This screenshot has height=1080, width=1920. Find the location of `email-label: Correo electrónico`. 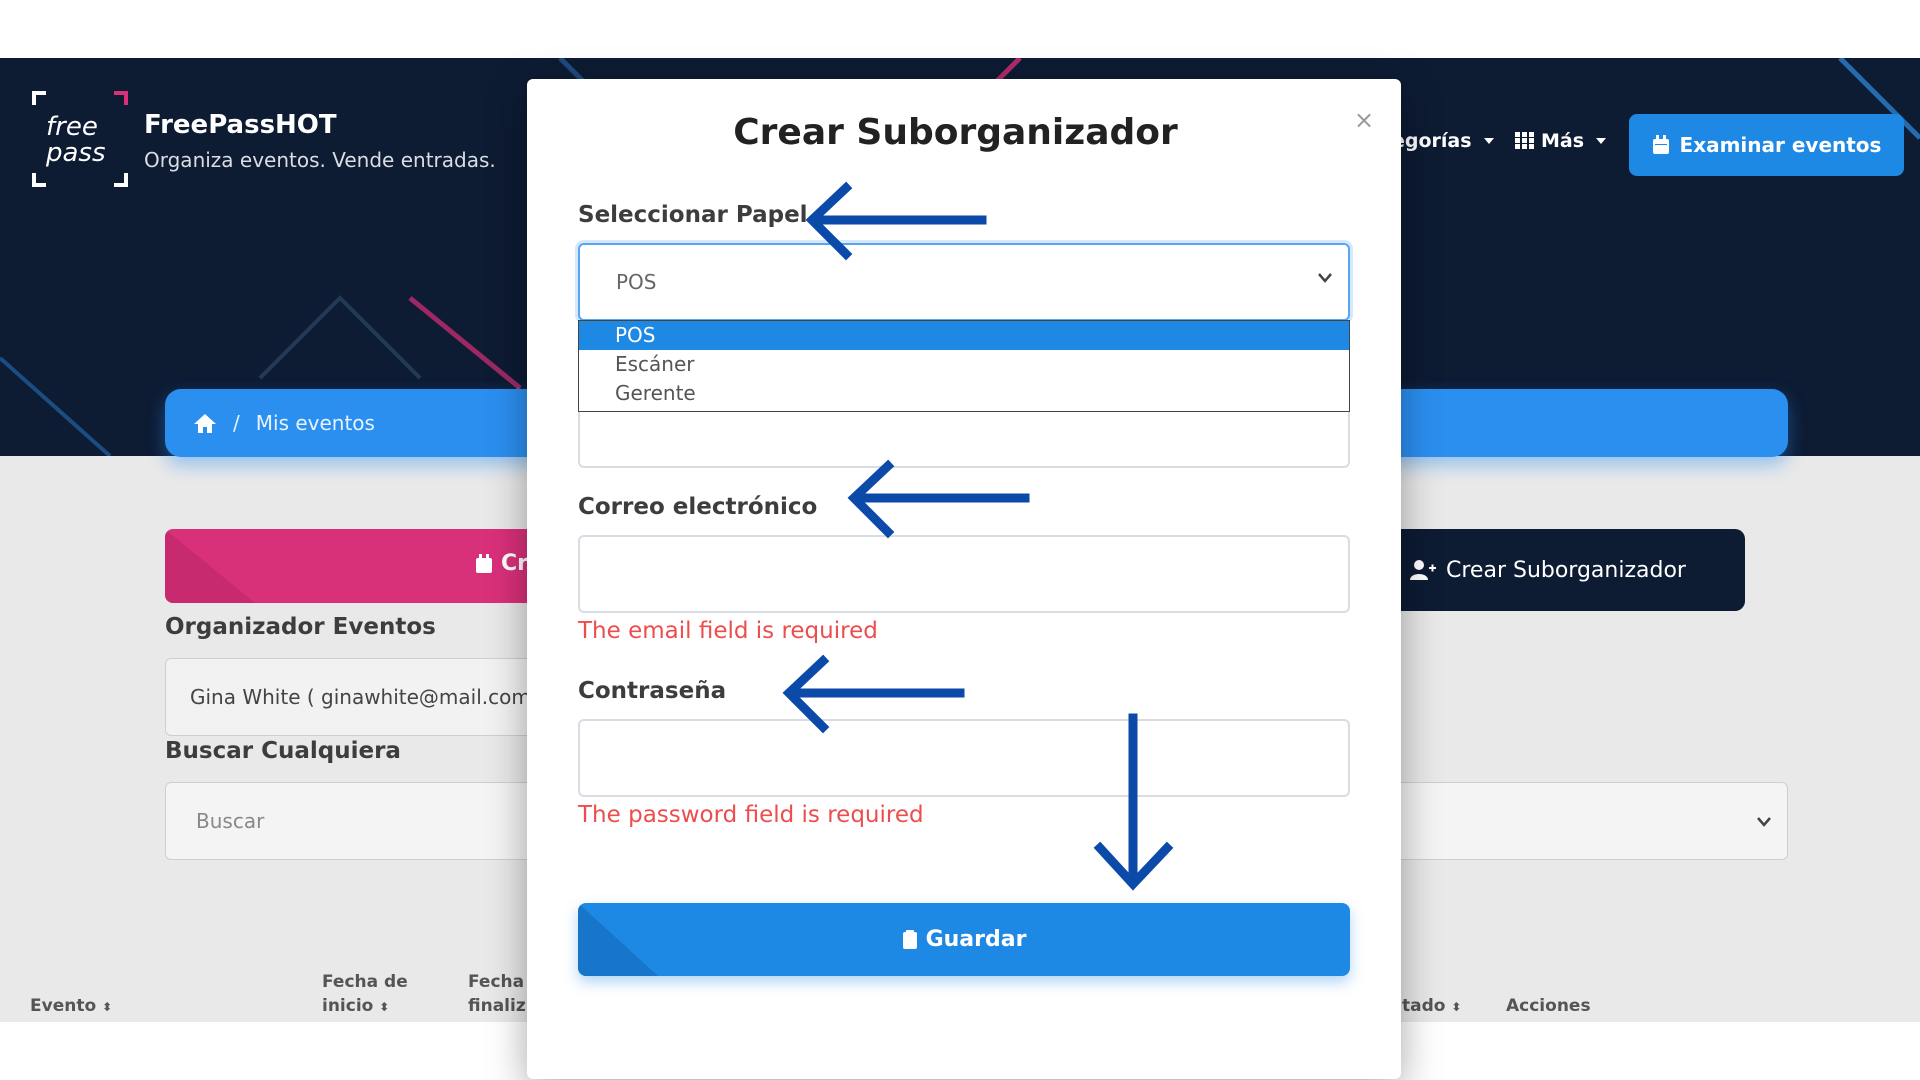

email-label: Correo electrónico is located at coordinates (698, 507).